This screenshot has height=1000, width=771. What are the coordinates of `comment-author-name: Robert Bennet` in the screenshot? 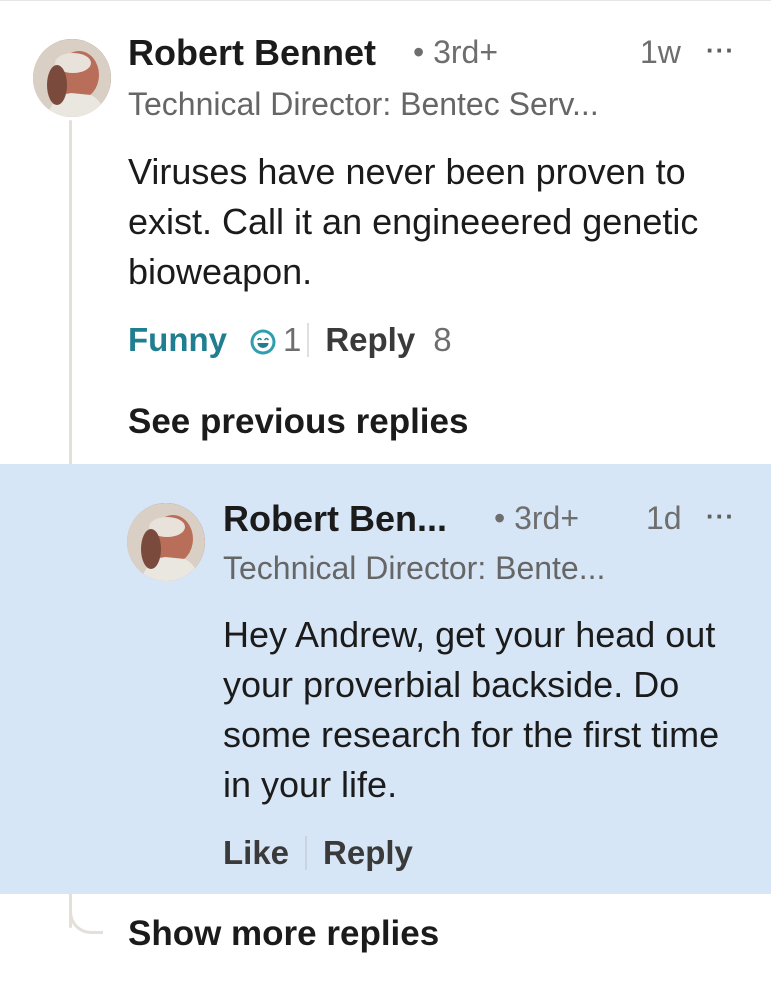 It's located at (252, 53).